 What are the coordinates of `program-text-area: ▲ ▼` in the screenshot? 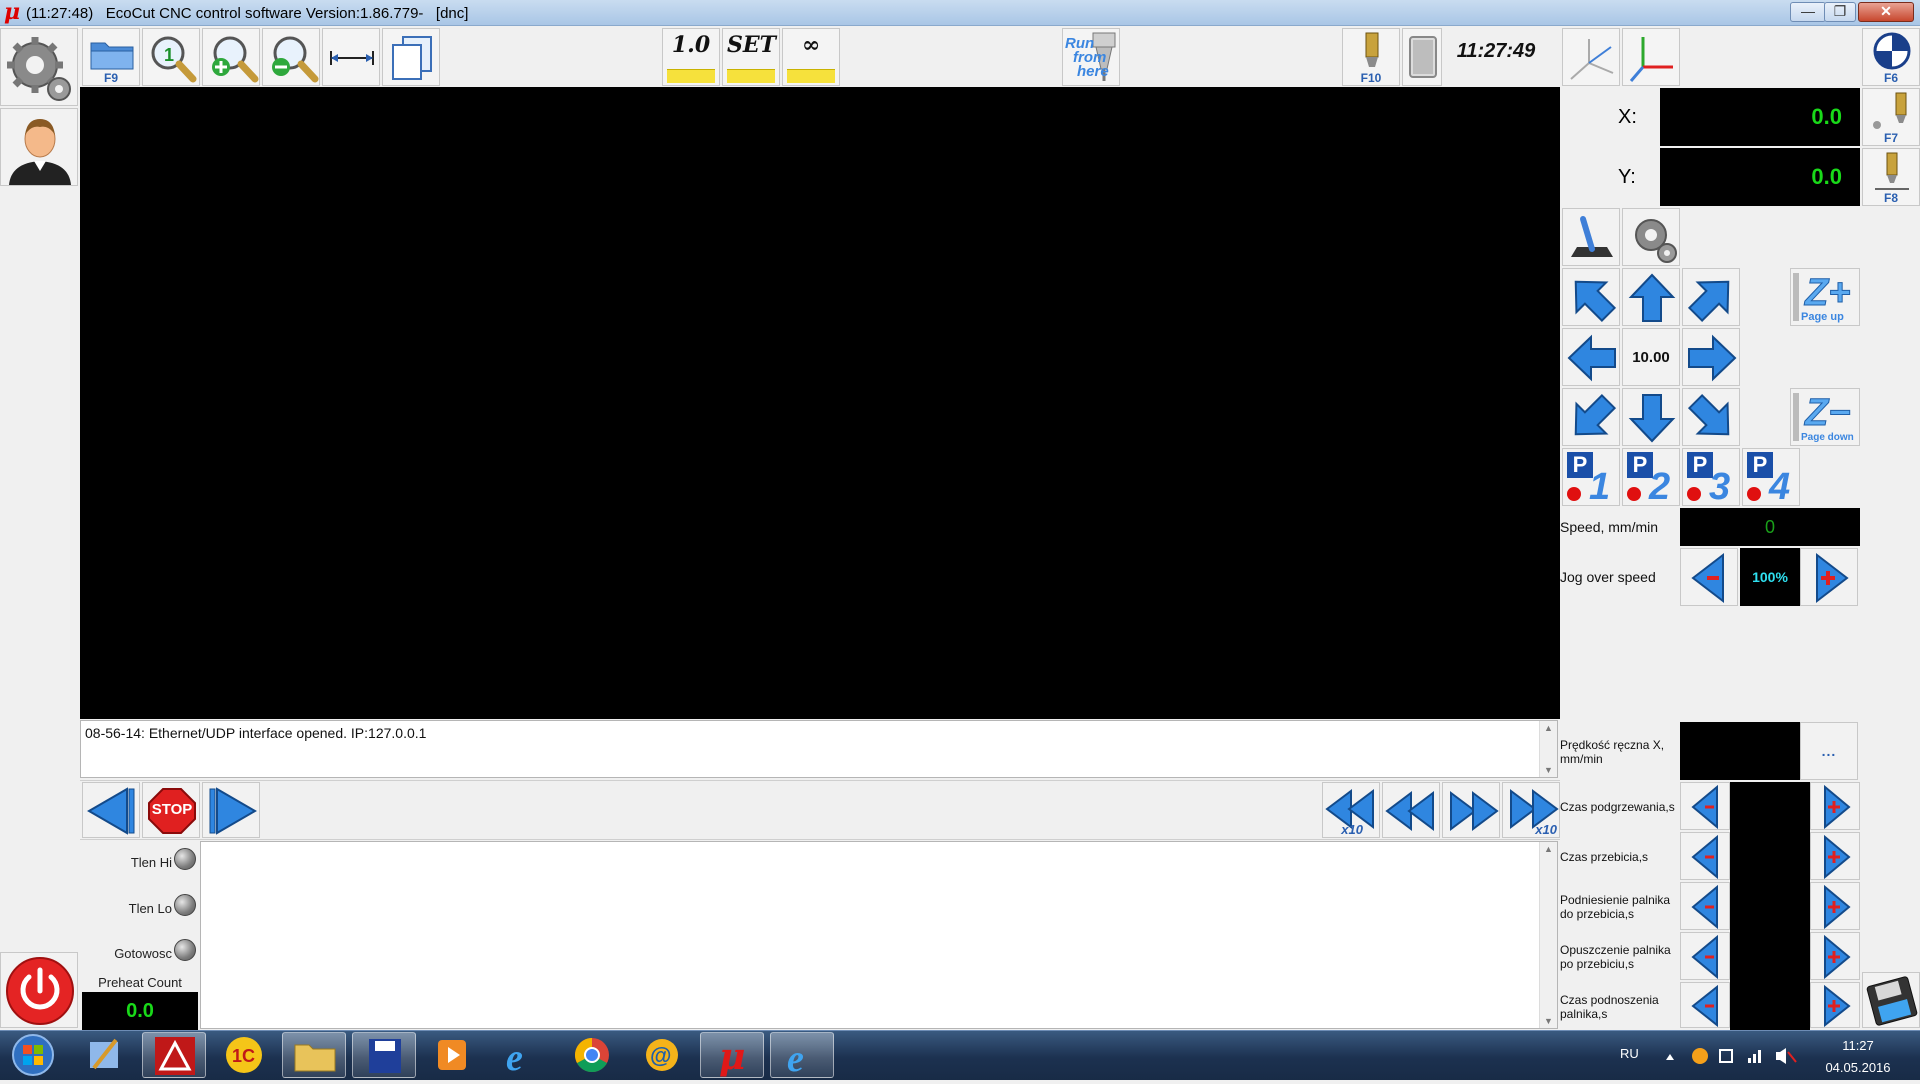 It's located at (879, 935).